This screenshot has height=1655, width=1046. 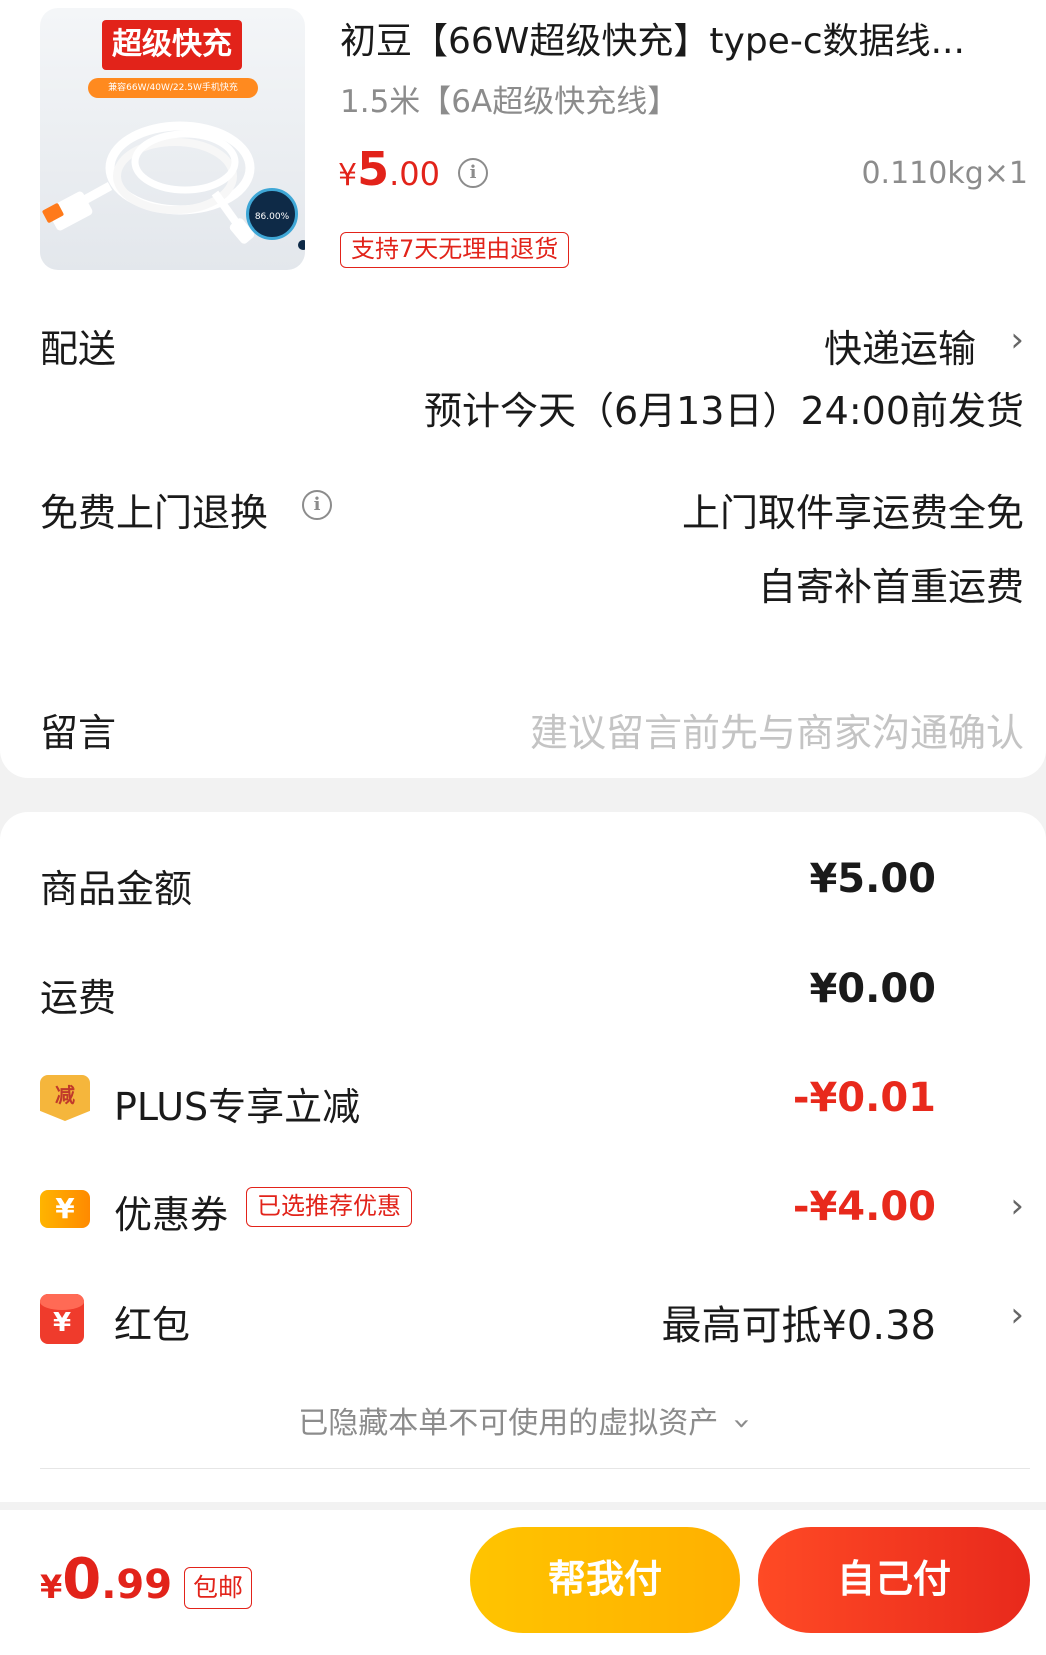 What do you see at coordinates (82, 1579) in the screenshot?
I see `total-integer: 0` at bounding box center [82, 1579].